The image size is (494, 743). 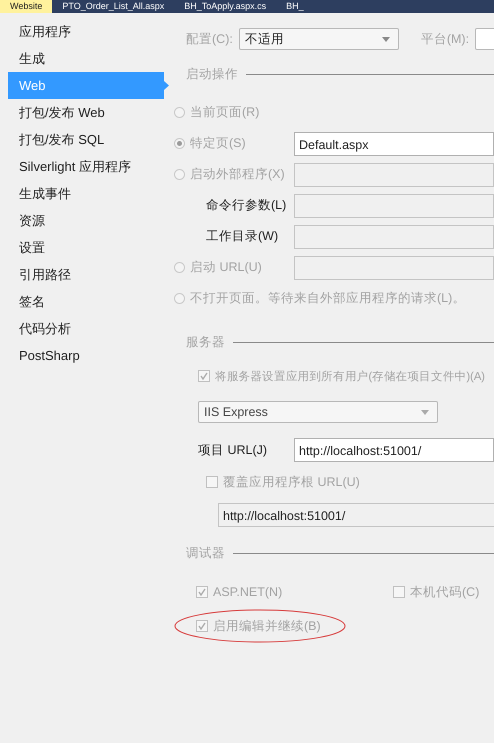 What do you see at coordinates (226, 267) in the screenshot?
I see `option-label: 启动 URL(U)` at bounding box center [226, 267].